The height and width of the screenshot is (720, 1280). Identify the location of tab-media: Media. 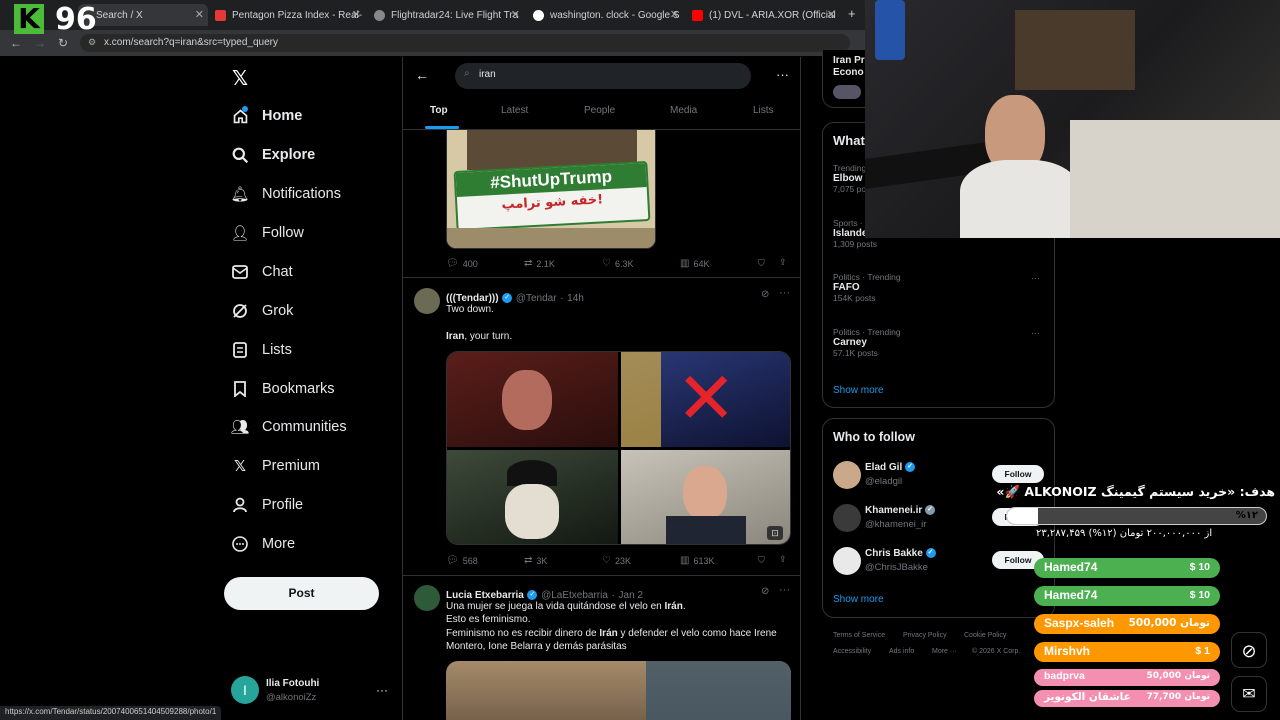
(683, 110).